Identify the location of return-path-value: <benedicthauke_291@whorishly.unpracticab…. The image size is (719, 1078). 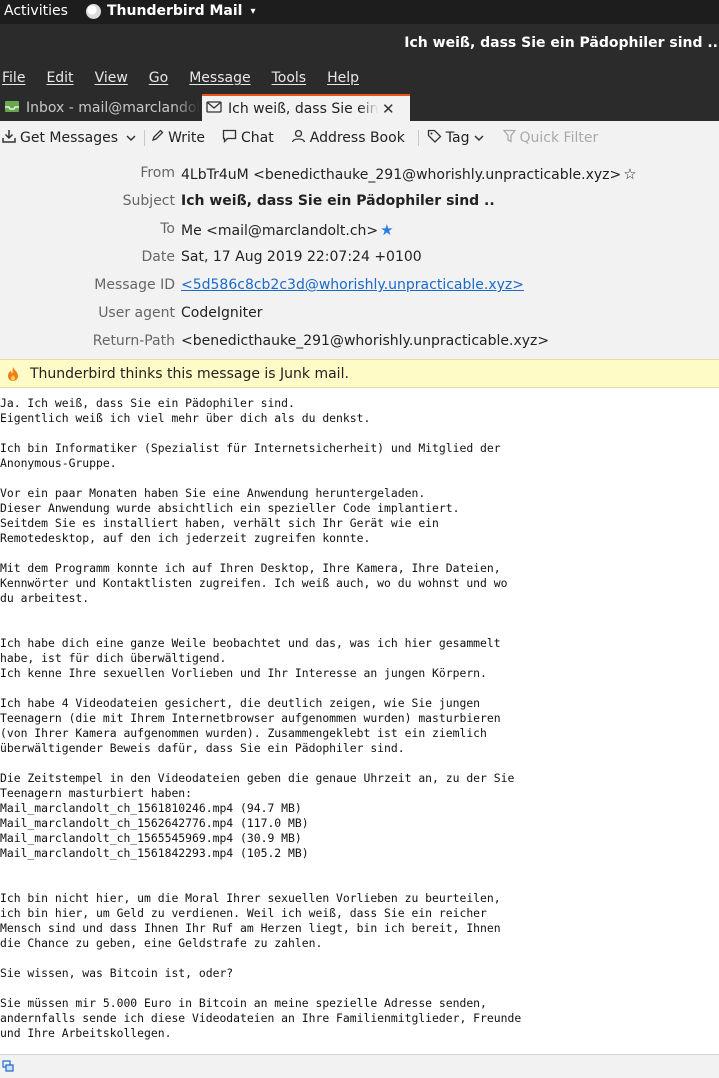
(365, 341).